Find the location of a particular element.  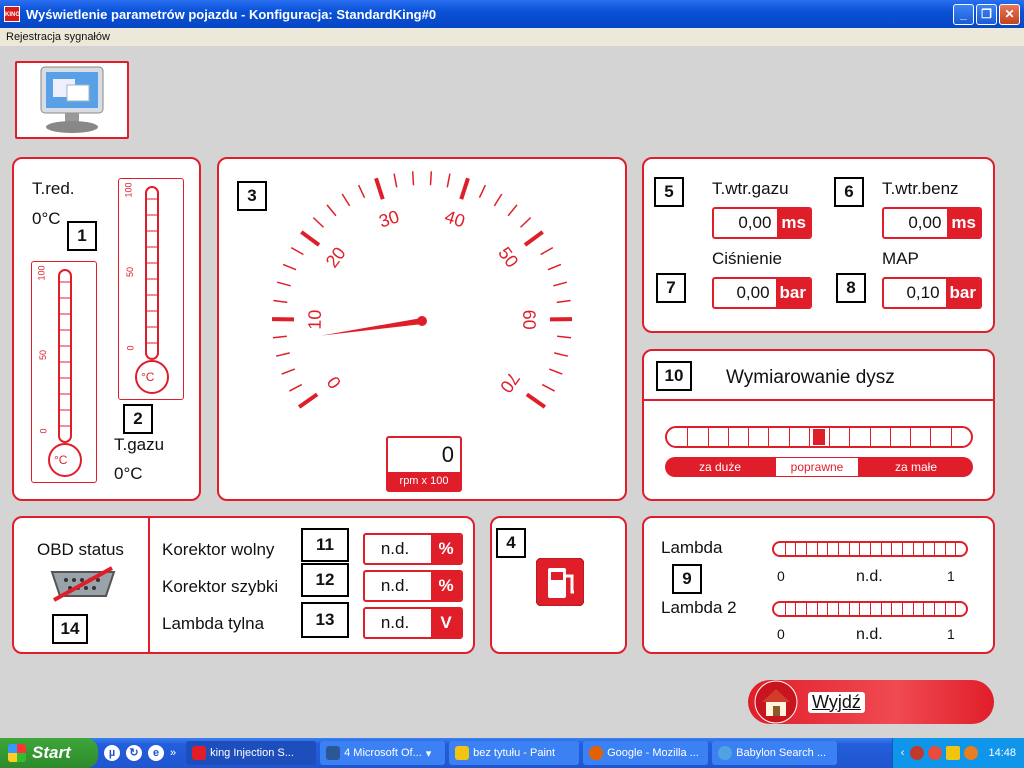

rpm-display: 0 rpm x 100 is located at coordinates (424, 464).